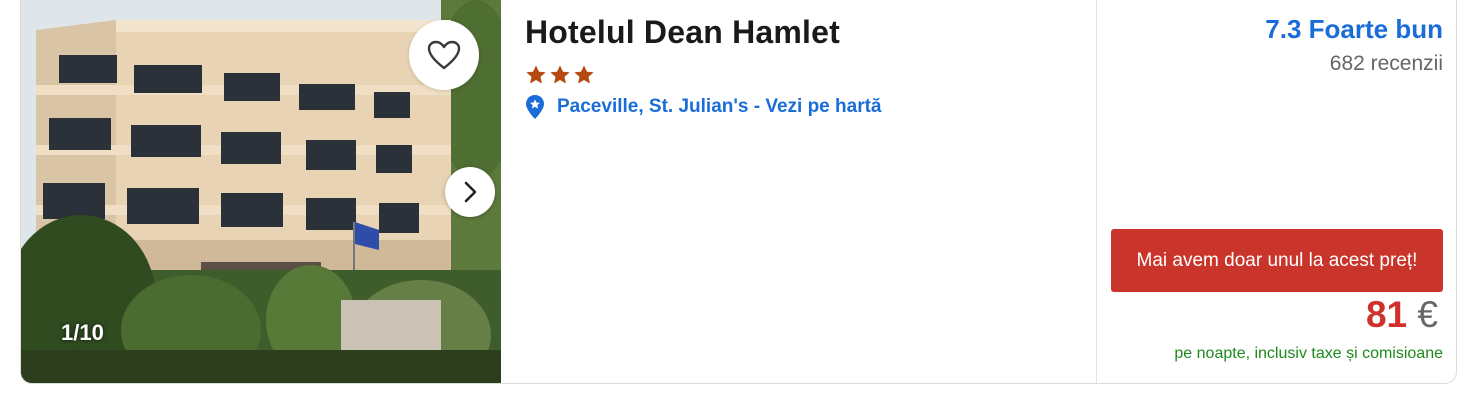  Describe the element at coordinates (682, 32) in the screenshot. I see `hotel-name: Hotelul Dean Hamlet` at that location.